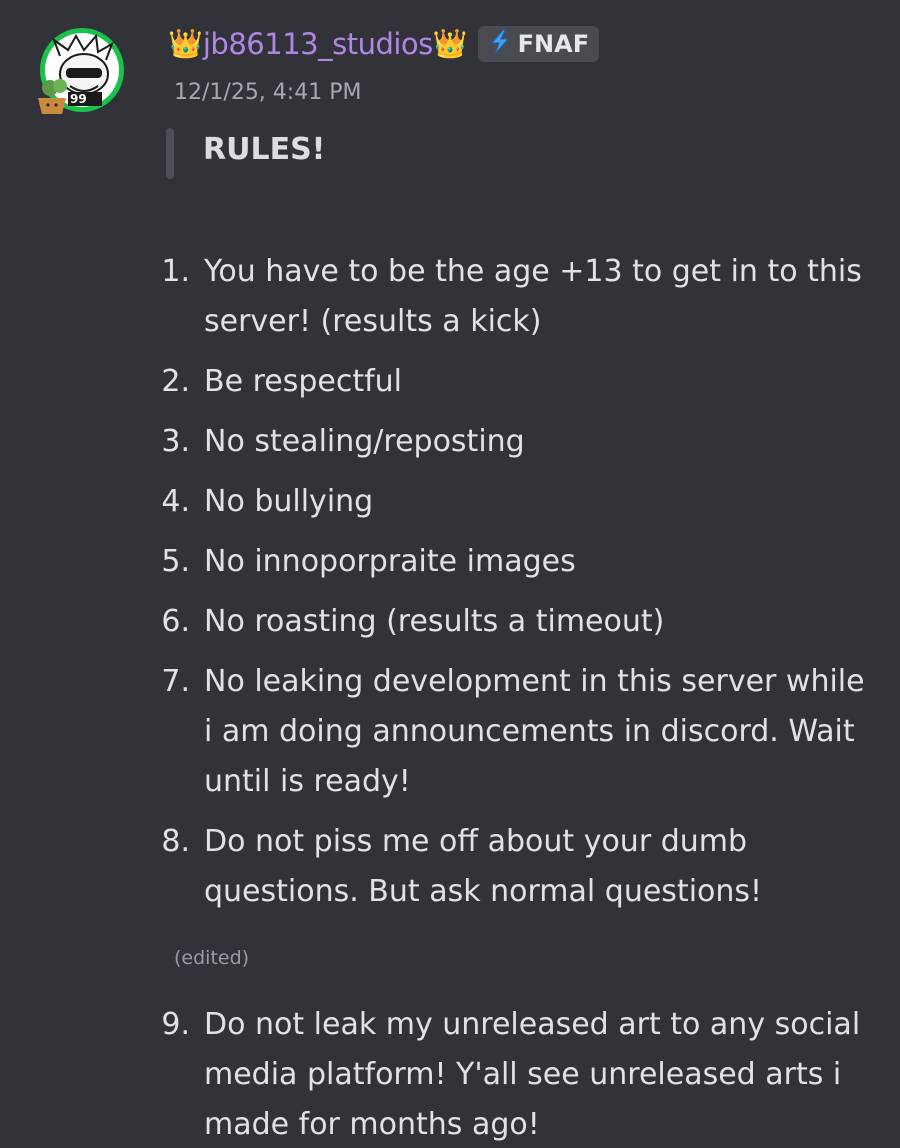  Describe the element at coordinates (343, 441) in the screenshot. I see `list-item: 3. No stealing/reposting` at that location.